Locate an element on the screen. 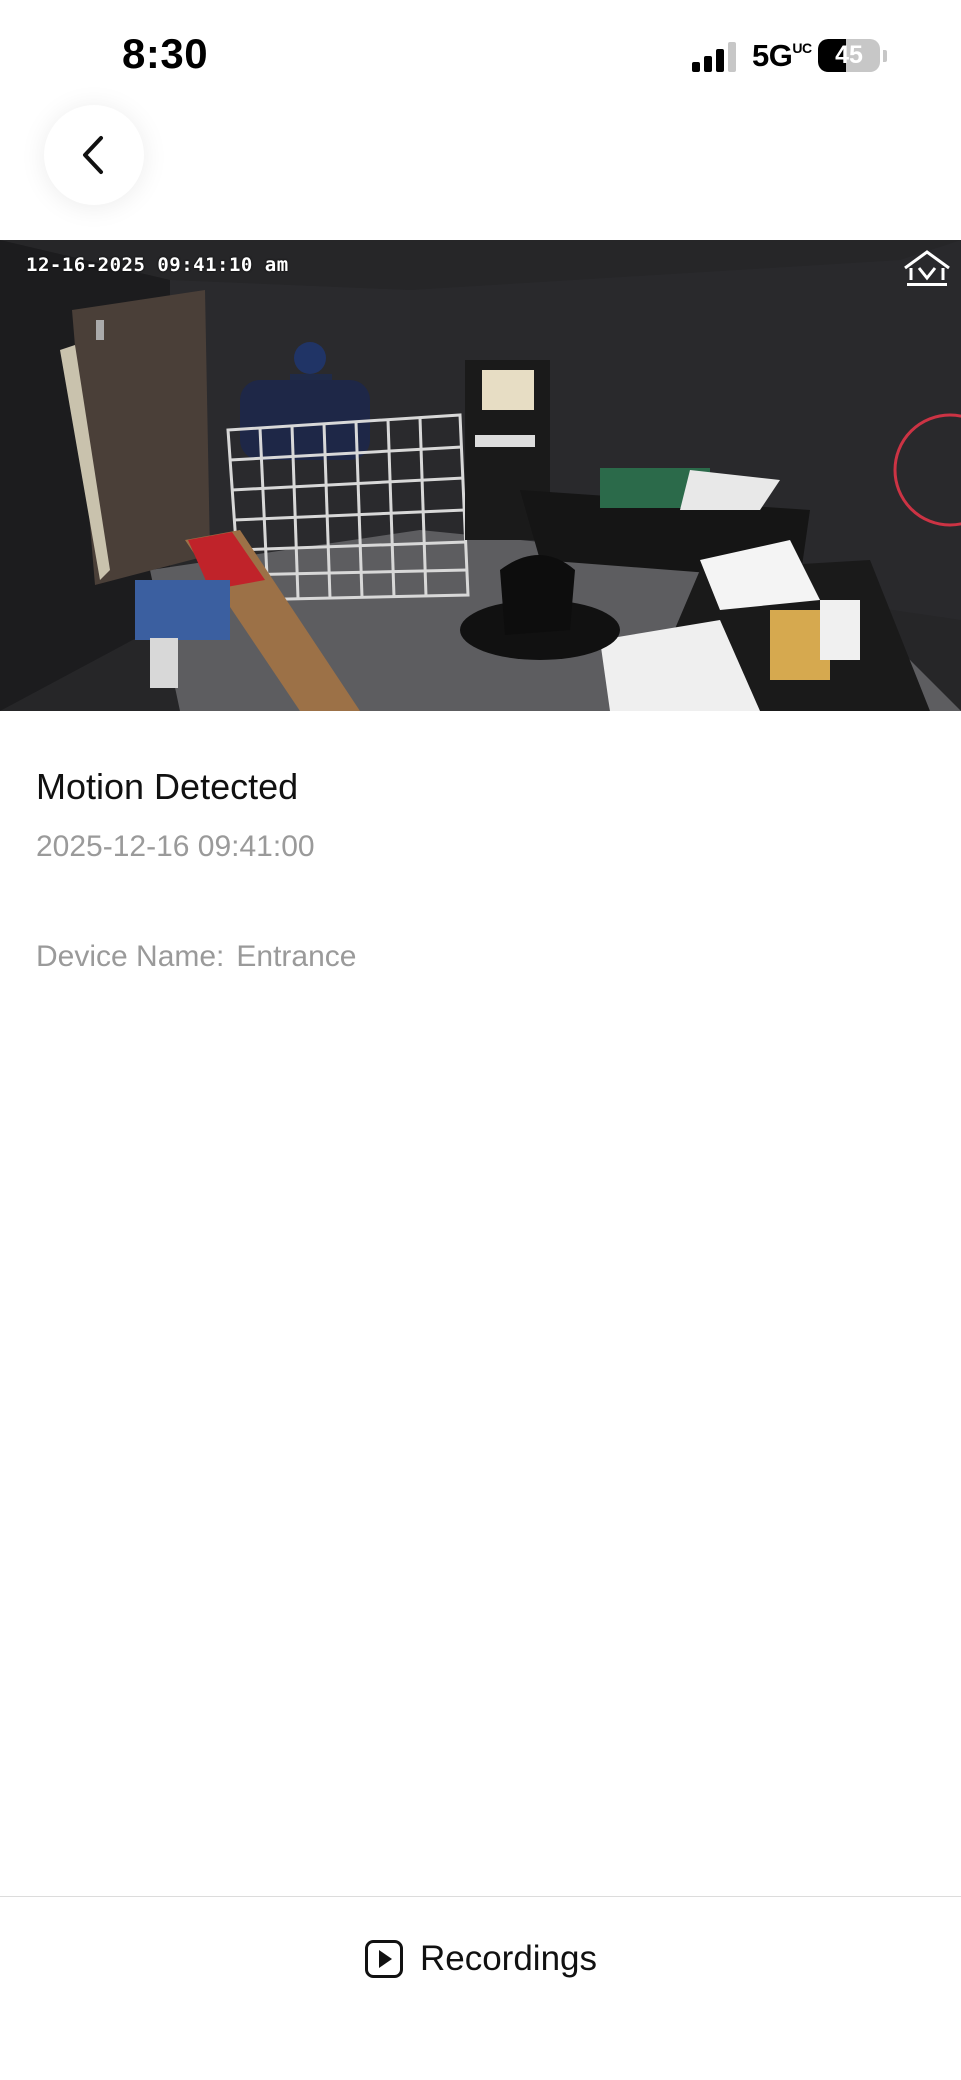  camera-brand-logo is located at coordinates (927, 268).